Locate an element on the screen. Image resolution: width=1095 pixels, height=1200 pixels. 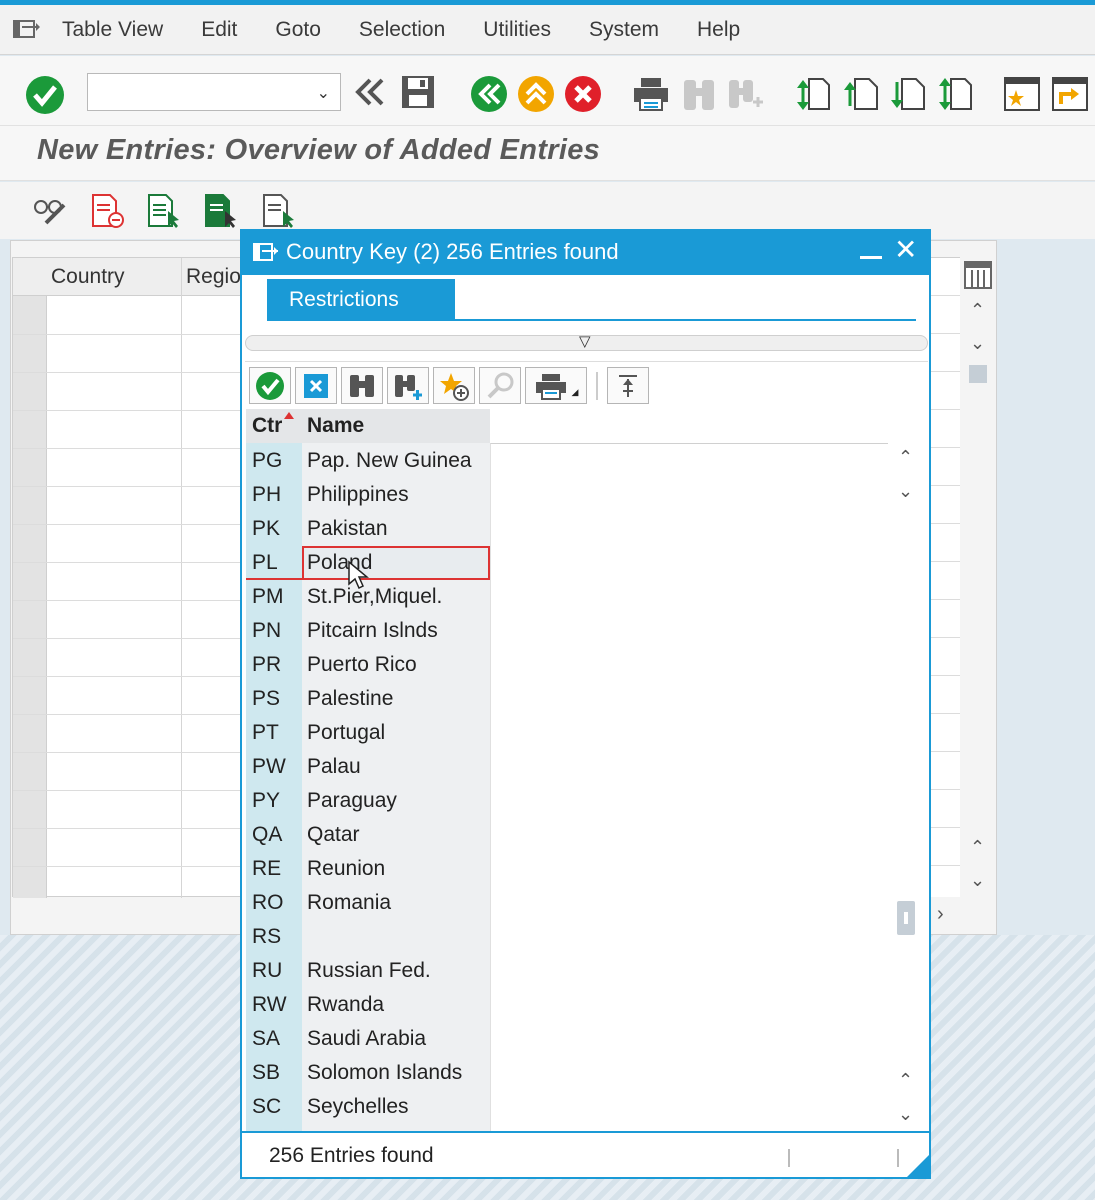
select-all-icon is located at coordinates (164, 213).